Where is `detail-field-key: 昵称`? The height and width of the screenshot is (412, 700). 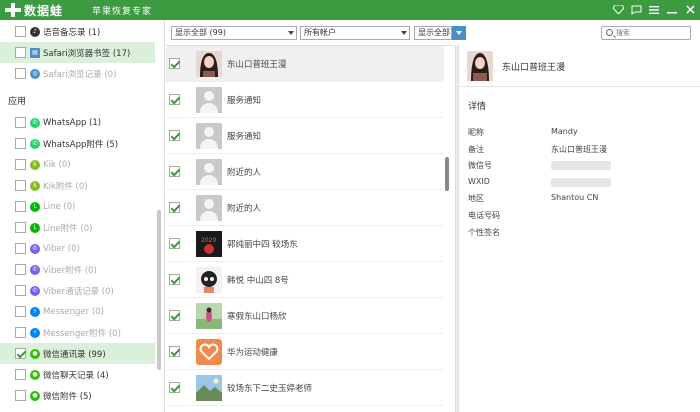 detail-field-key: 昵称 is located at coordinates (476, 132).